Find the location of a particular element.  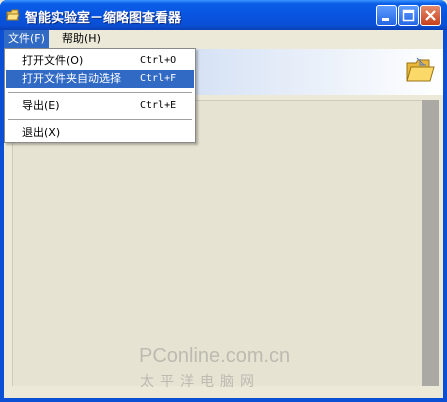

menu-help: 帮助(H) is located at coordinates (81, 39).